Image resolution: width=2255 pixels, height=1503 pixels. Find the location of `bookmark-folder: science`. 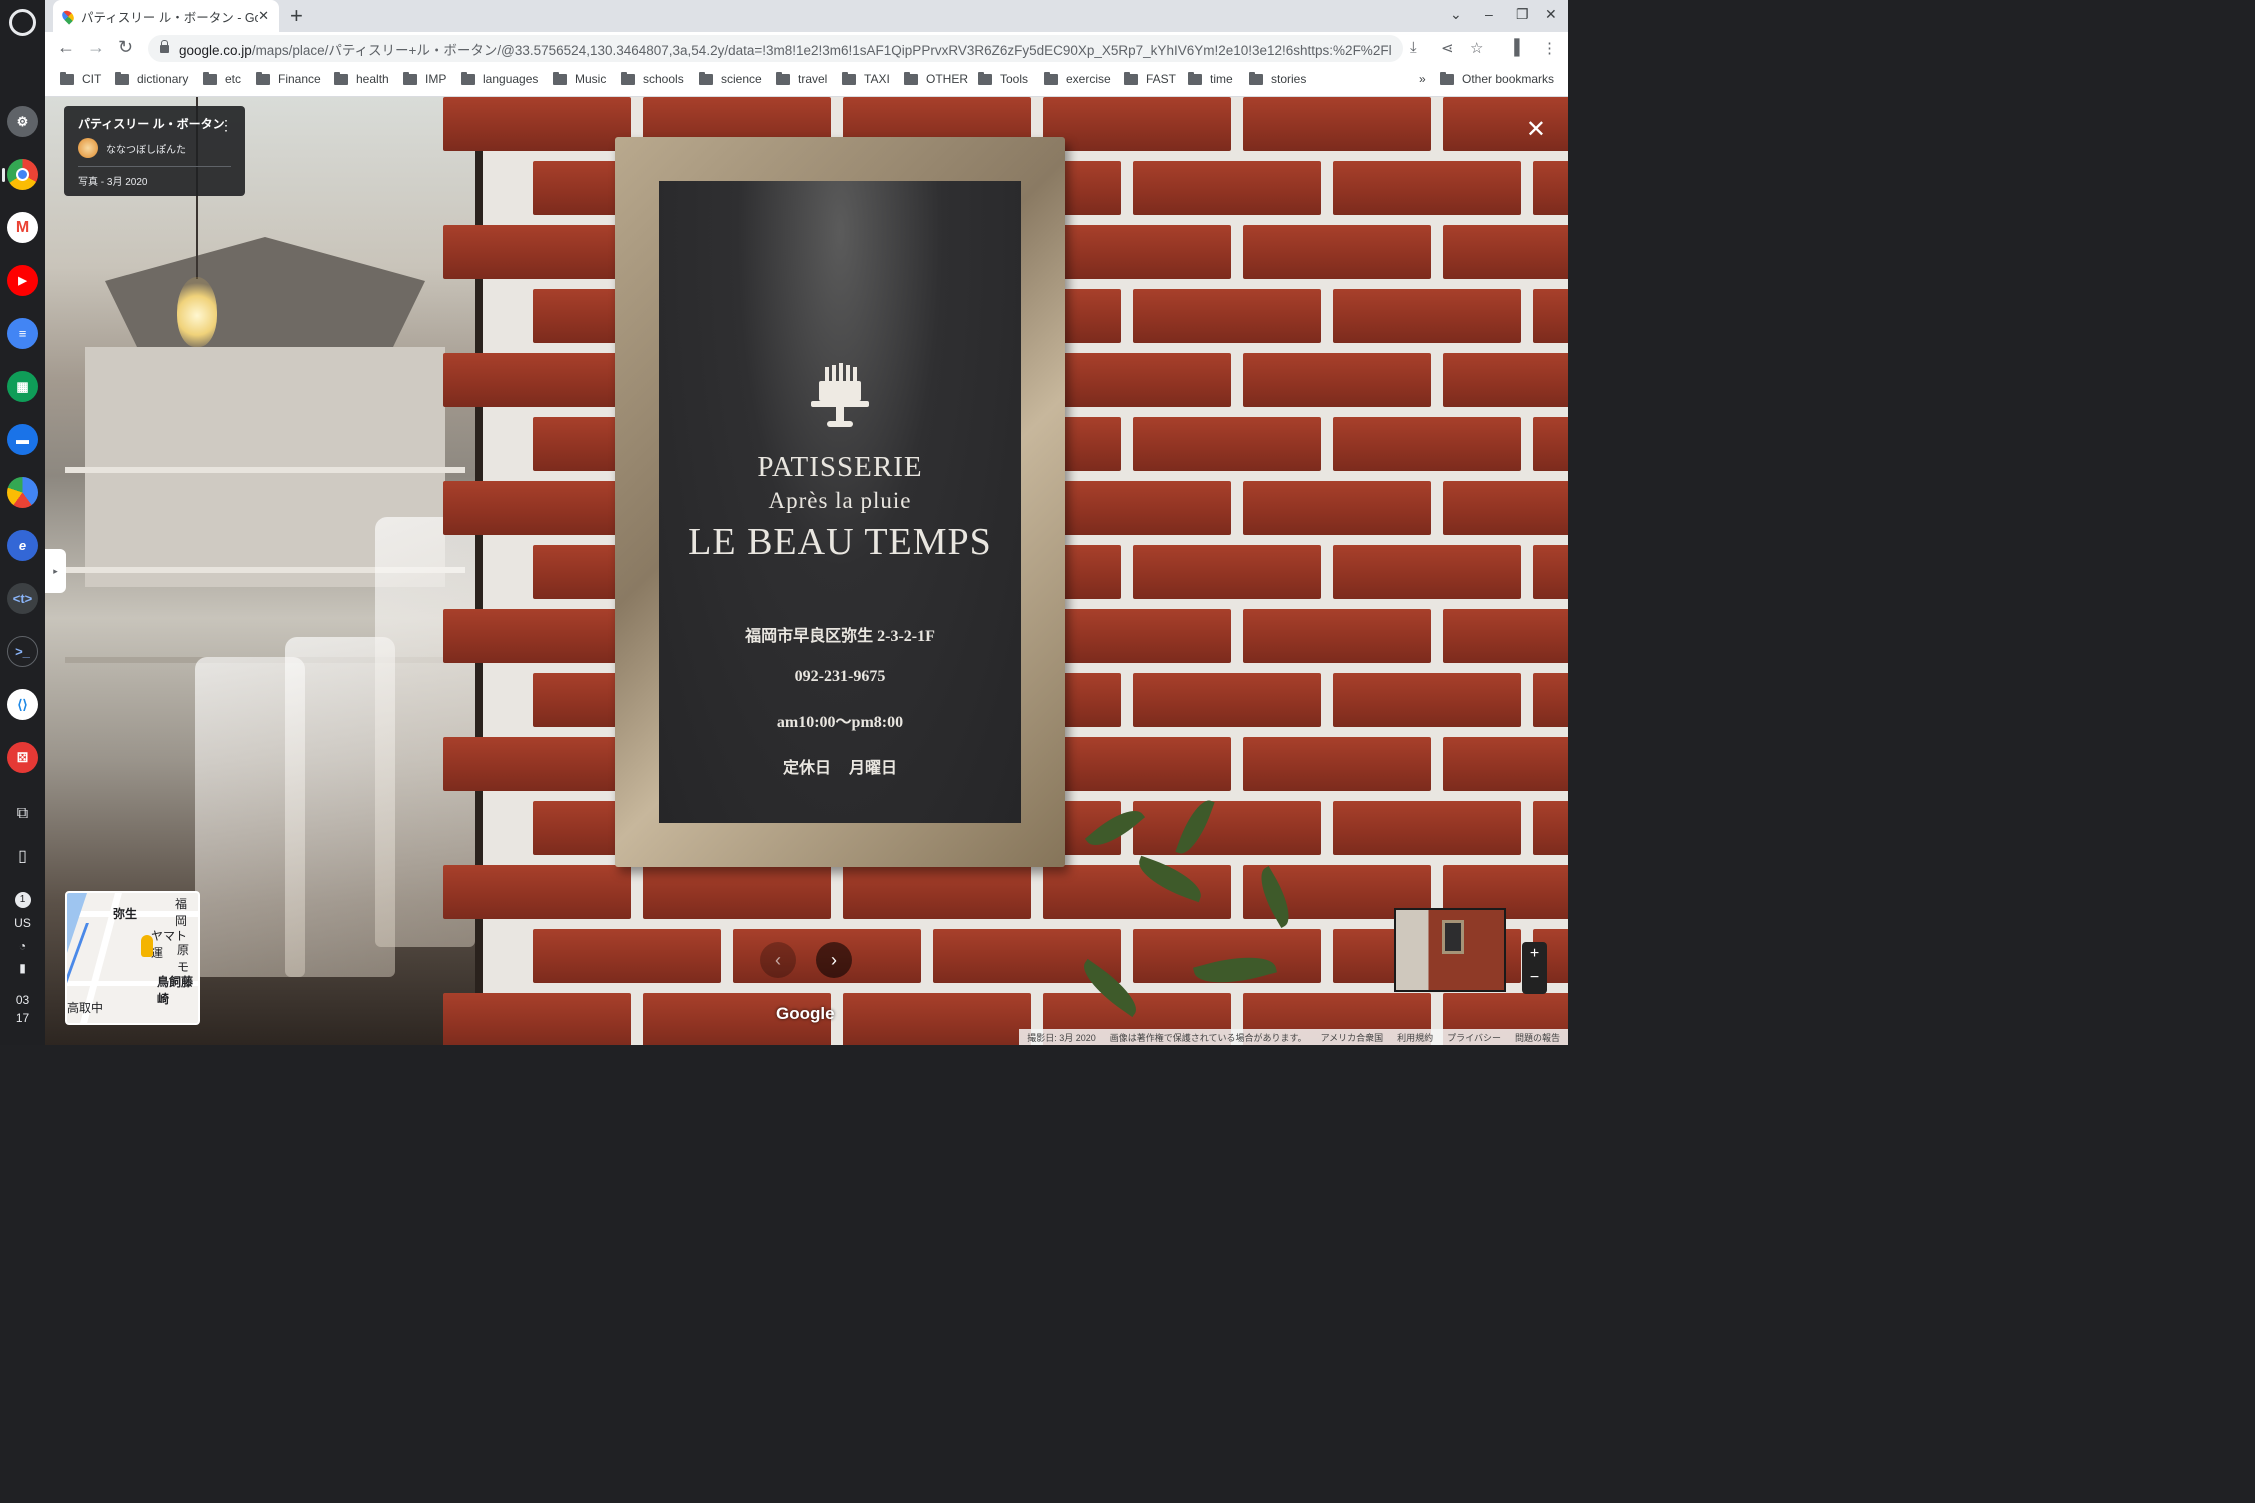

bookmark-folder: science is located at coordinates (730, 78).